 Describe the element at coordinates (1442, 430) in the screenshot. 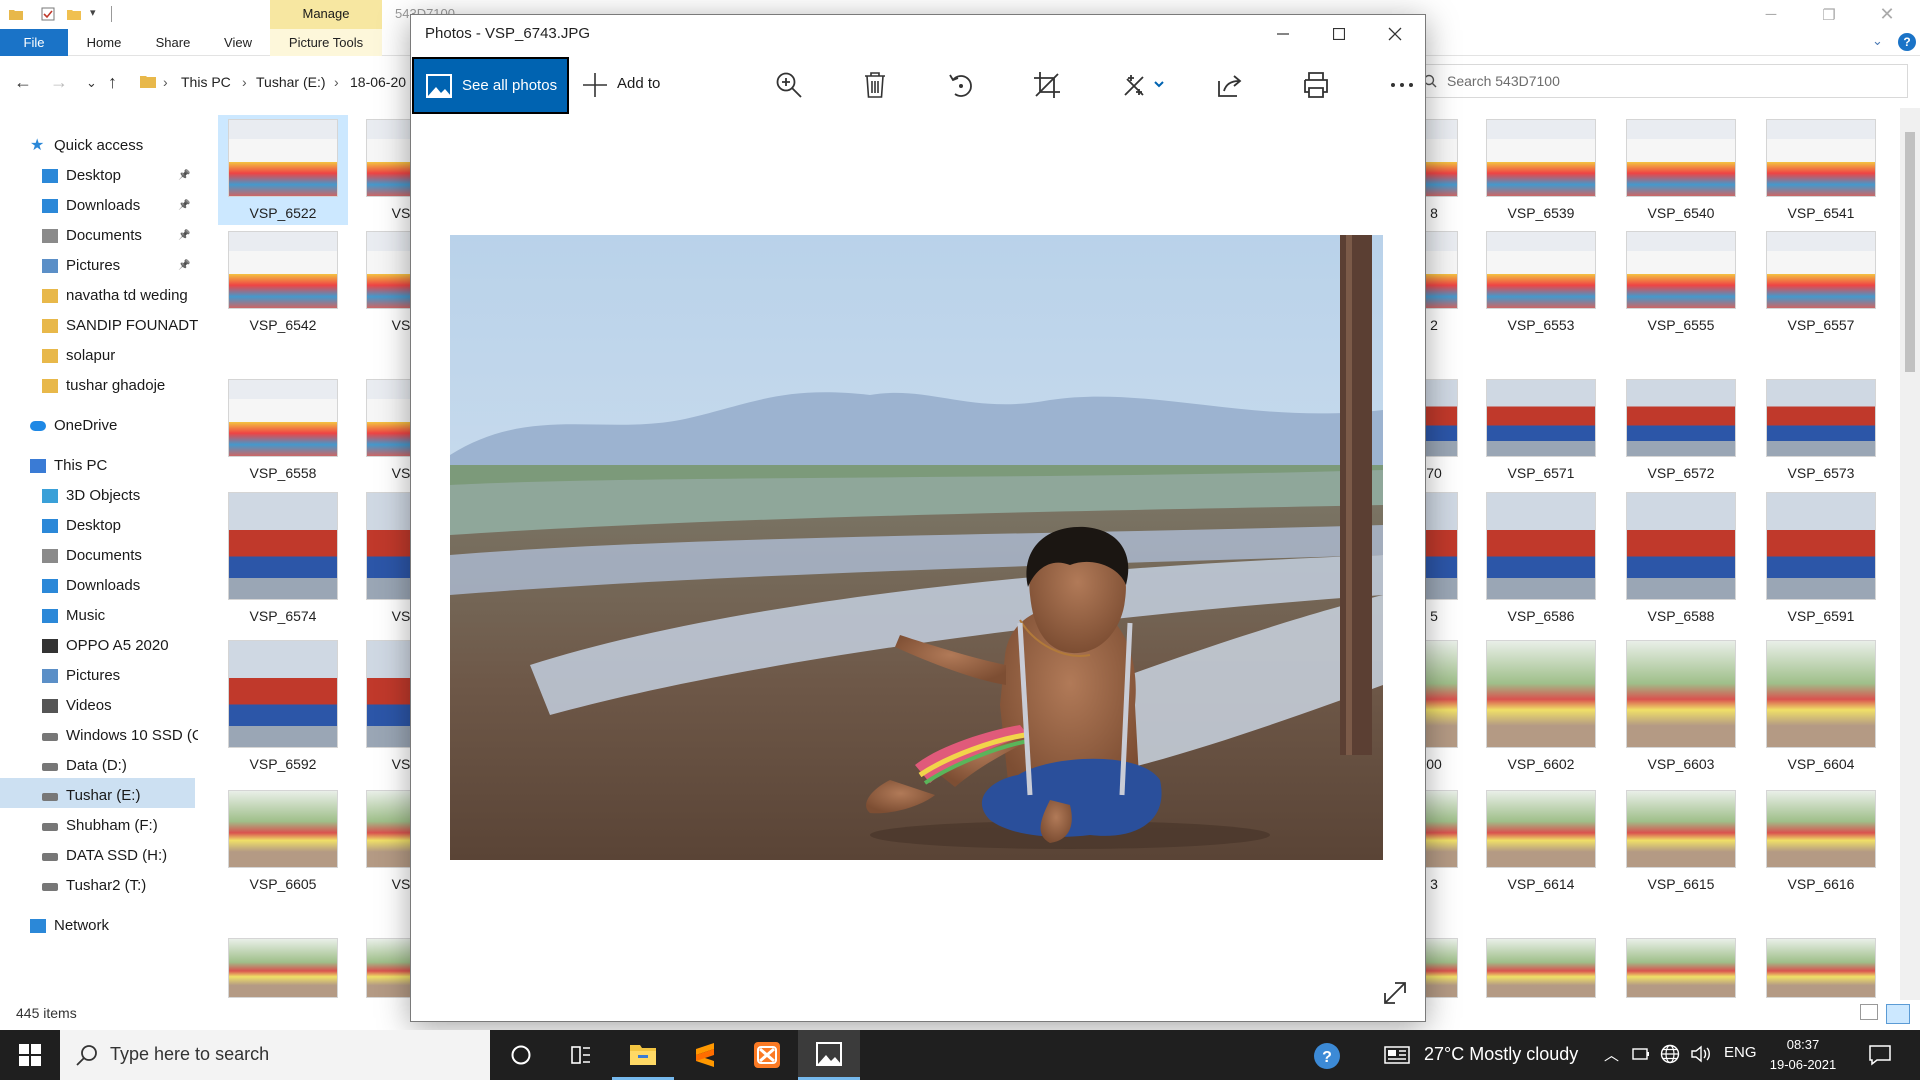

I see `thumbnail-tile-partial: 70` at that location.